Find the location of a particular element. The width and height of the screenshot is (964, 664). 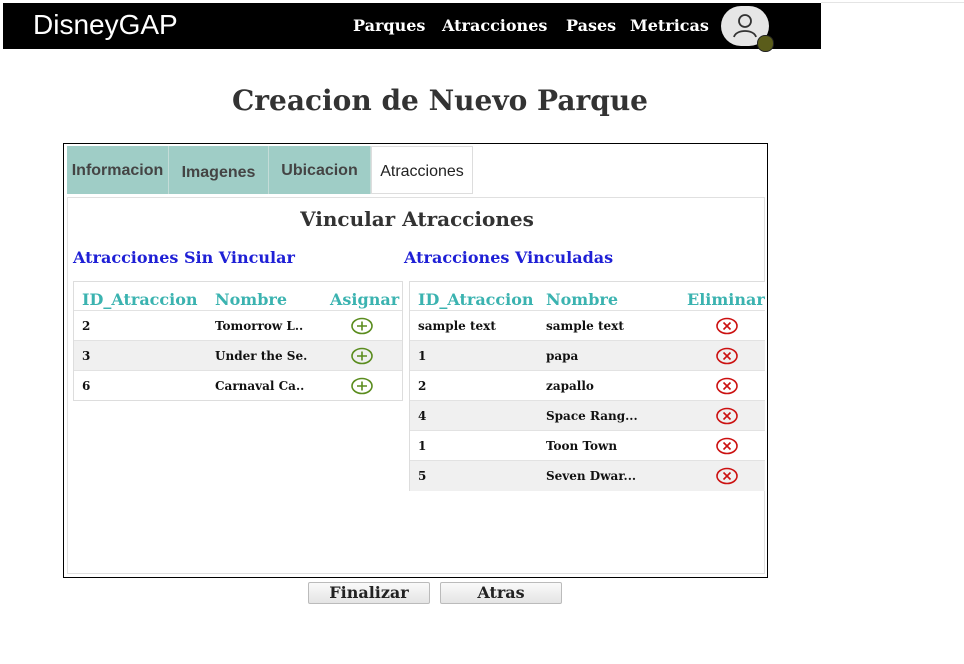

table-row: 2 Tomorrow L.. is located at coordinates (238, 325).